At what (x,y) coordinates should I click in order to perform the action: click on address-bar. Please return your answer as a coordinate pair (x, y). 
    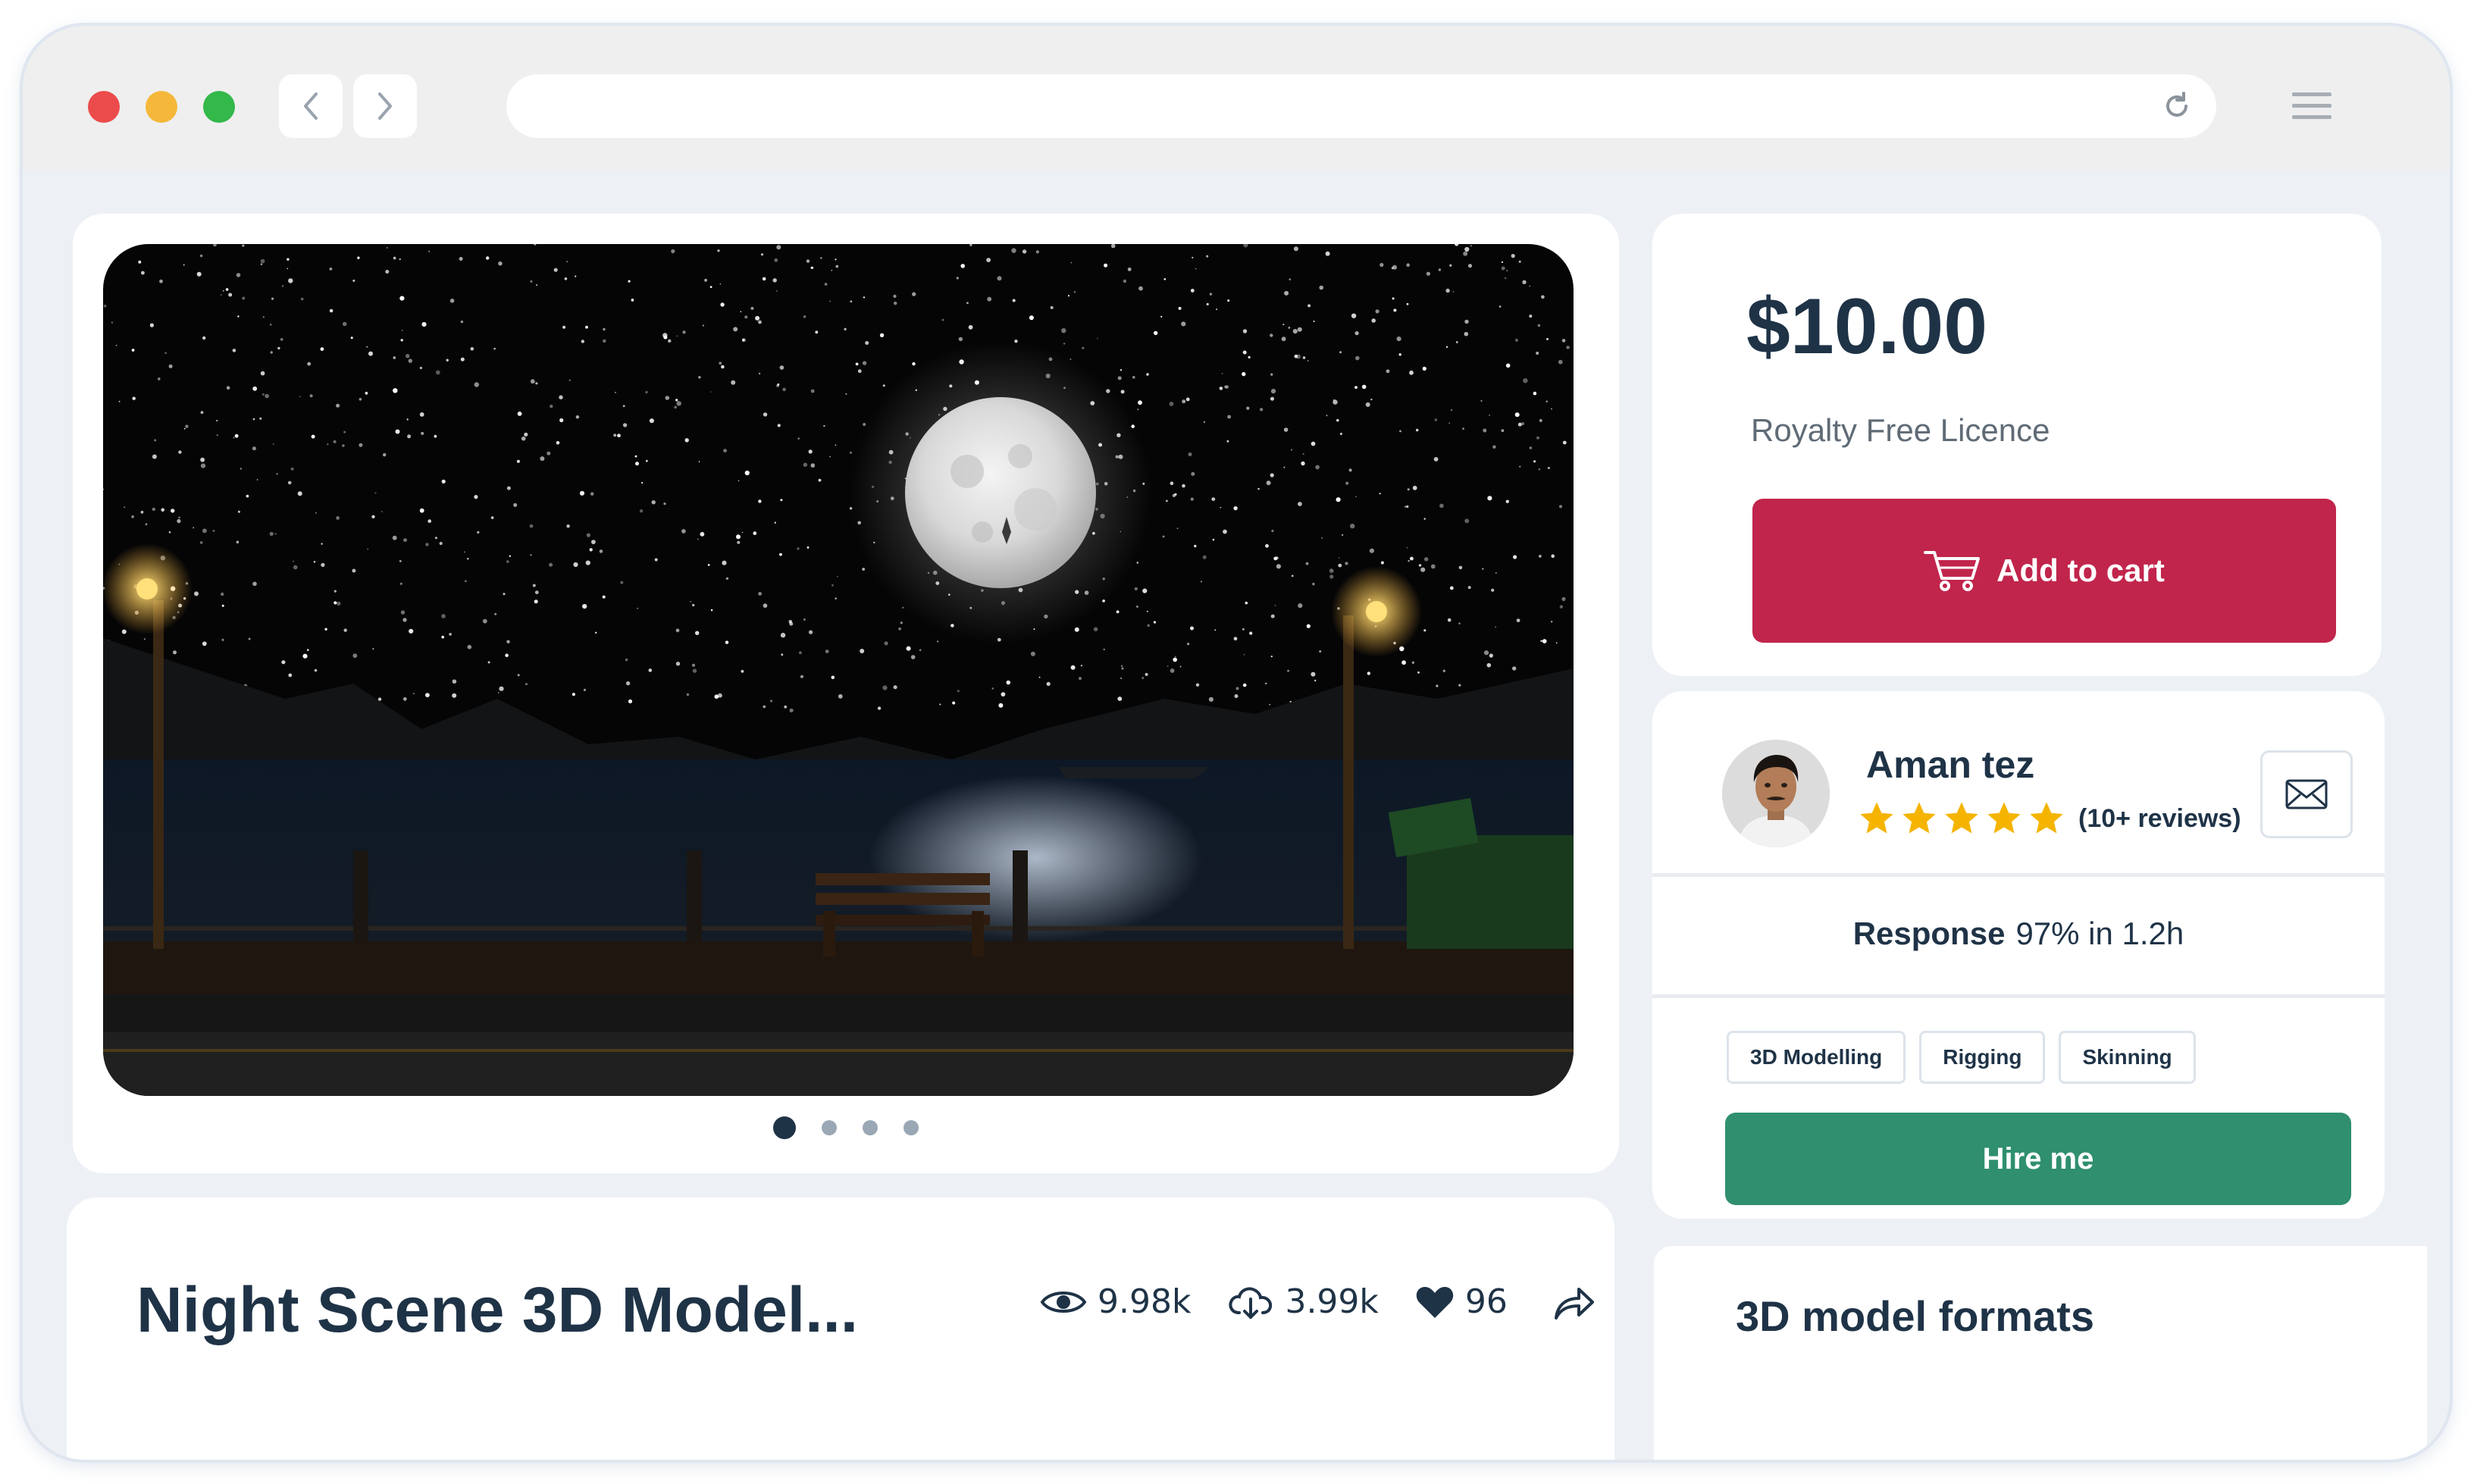
    Looking at the image, I should click on (1361, 106).